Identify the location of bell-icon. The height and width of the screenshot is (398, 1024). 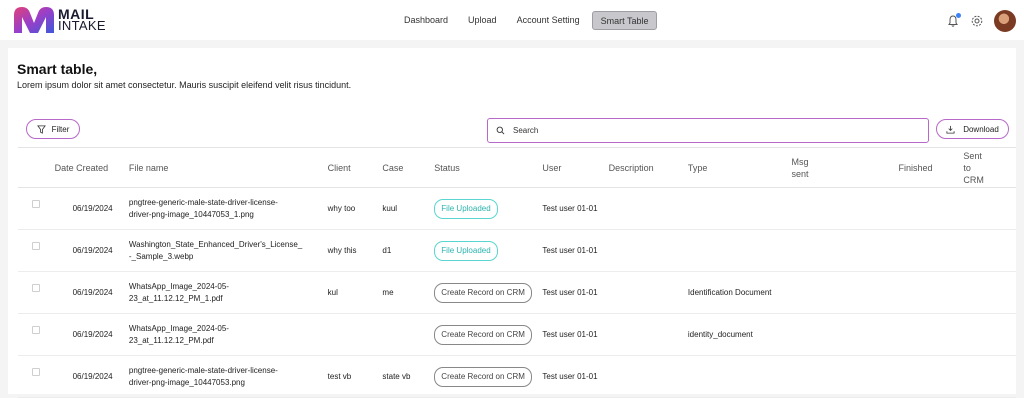
(953, 20).